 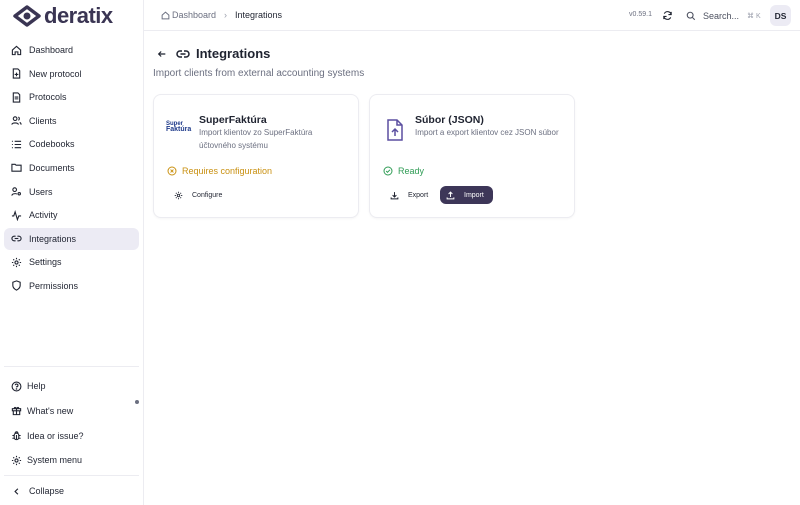 What do you see at coordinates (41, 191) in the screenshot?
I see `sidebar-item-label: Users` at bounding box center [41, 191].